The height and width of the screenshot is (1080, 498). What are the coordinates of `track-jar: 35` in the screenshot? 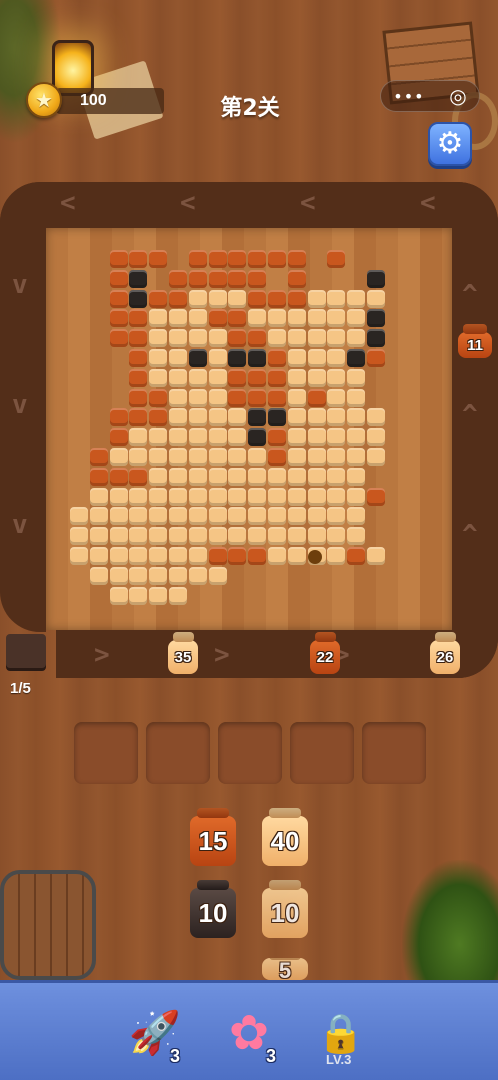 It's located at (183, 657).